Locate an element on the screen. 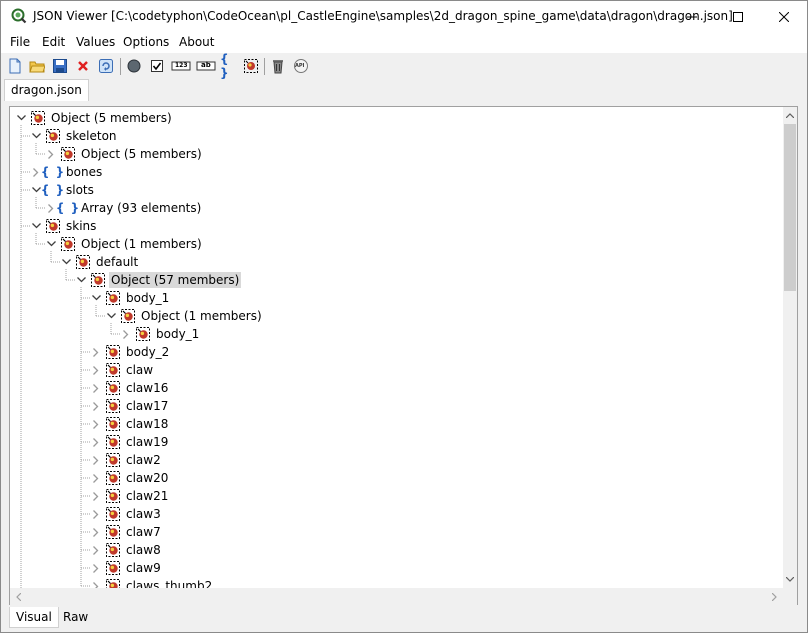 This screenshot has width=808, height=633. tree-node: claw16 is located at coordinates (129, 388).